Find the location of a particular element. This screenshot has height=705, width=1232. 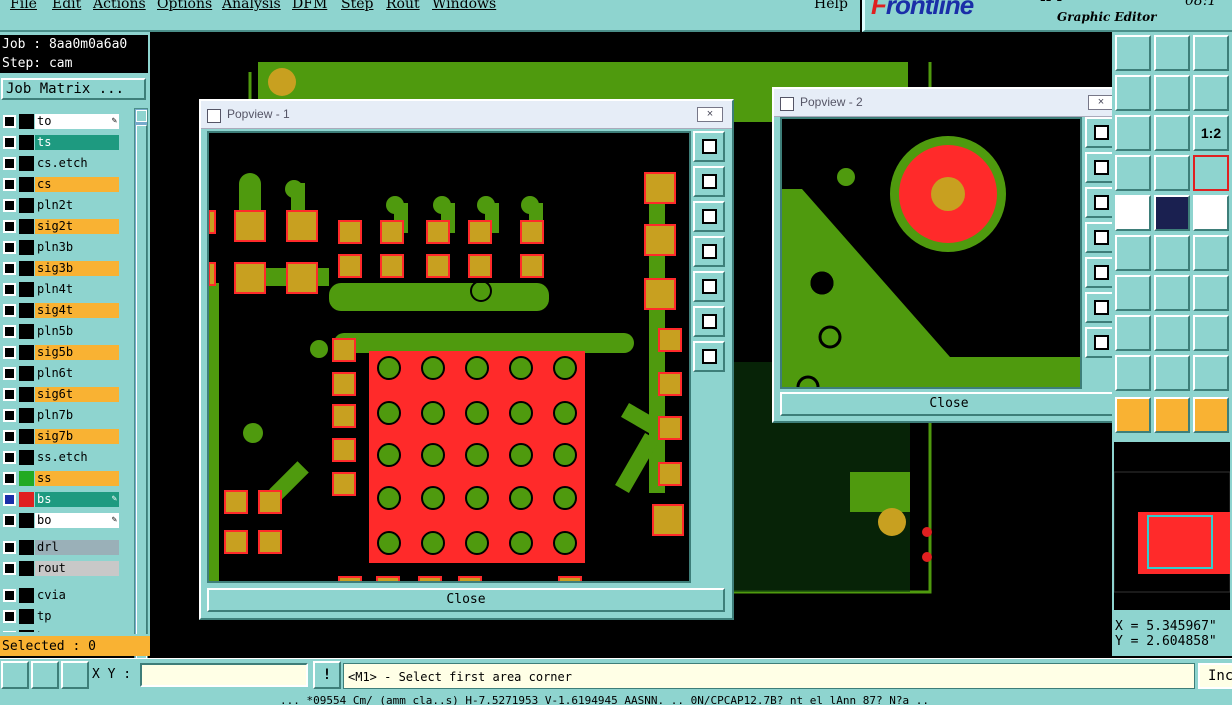

menu-step: Step is located at coordinates (357, 6).